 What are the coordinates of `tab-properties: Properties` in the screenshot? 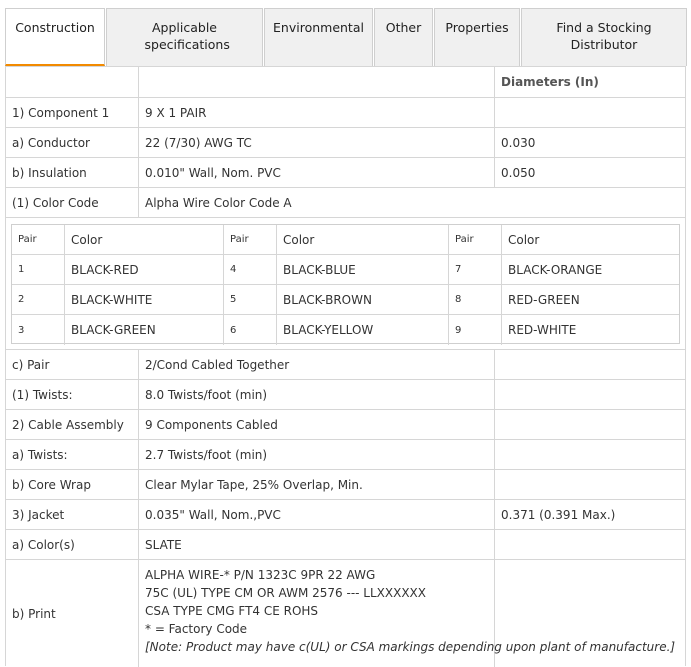 It's located at (477, 37).